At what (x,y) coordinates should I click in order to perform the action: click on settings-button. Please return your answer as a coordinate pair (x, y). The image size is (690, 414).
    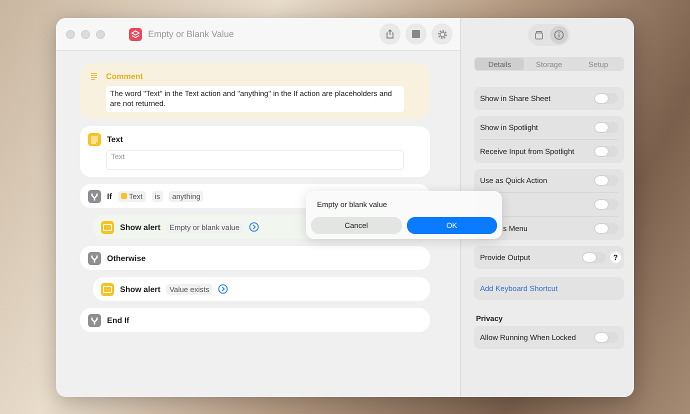
    Looking at the image, I should click on (442, 34).